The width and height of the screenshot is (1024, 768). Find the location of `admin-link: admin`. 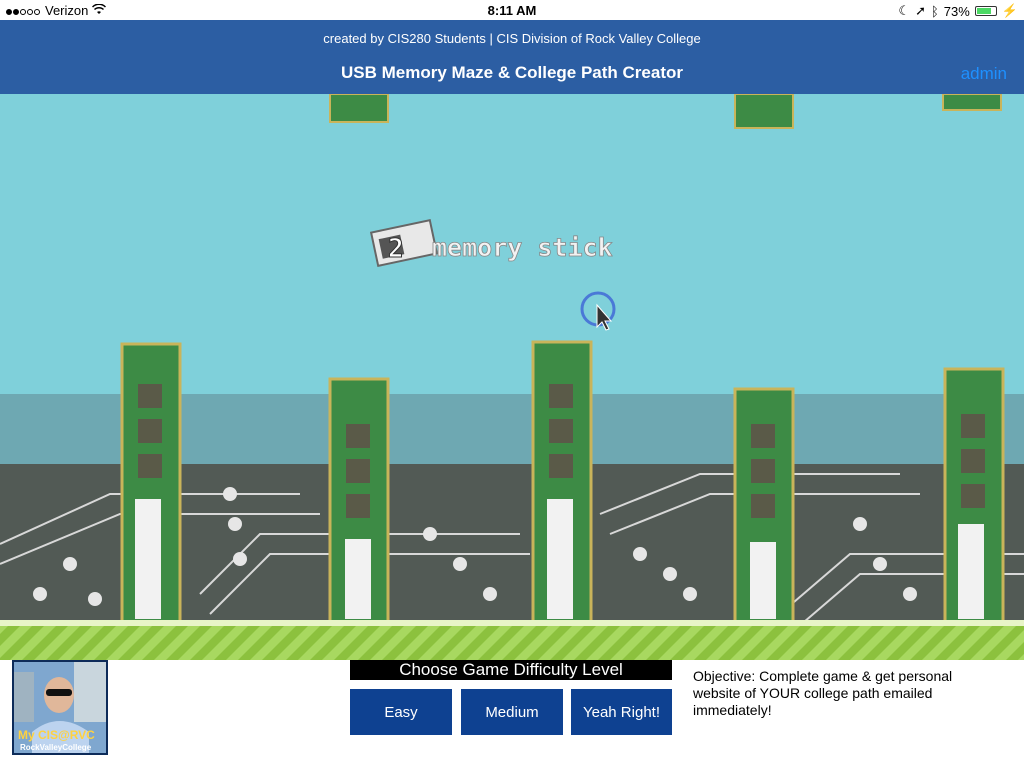

admin-link: admin is located at coordinates (984, 74).